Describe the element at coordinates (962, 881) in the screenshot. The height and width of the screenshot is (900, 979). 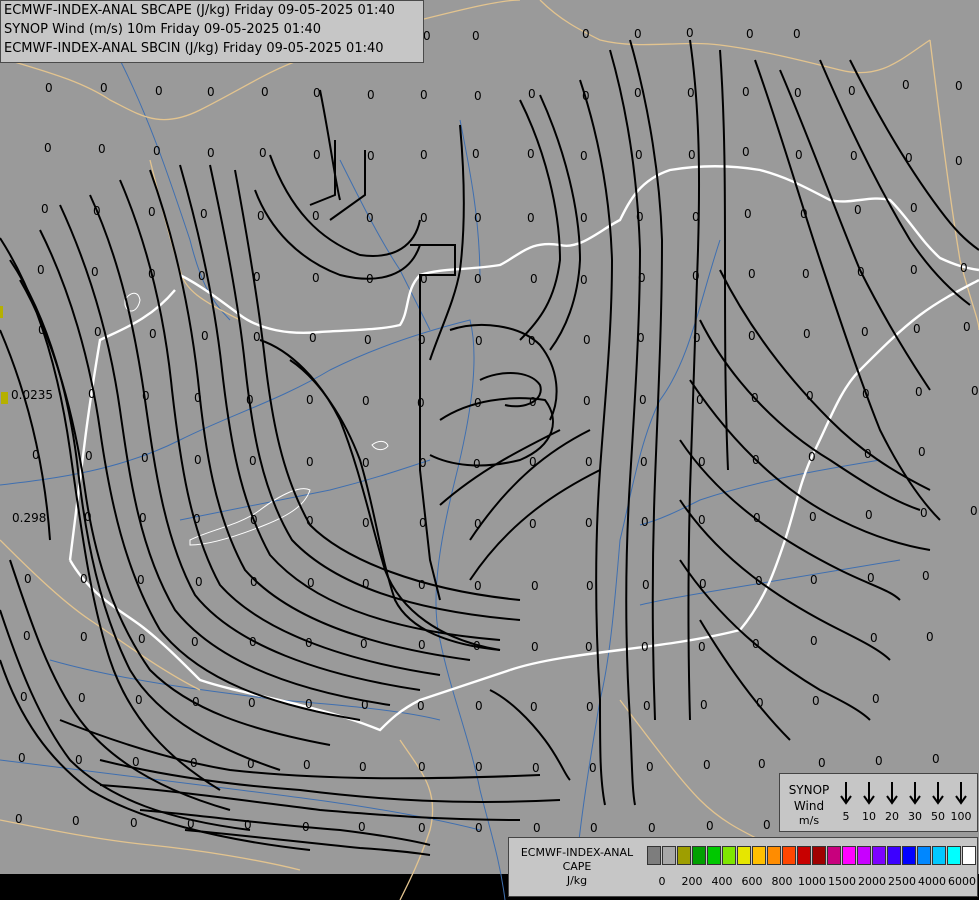
I see `cape-tick-label: 6000` at that location.